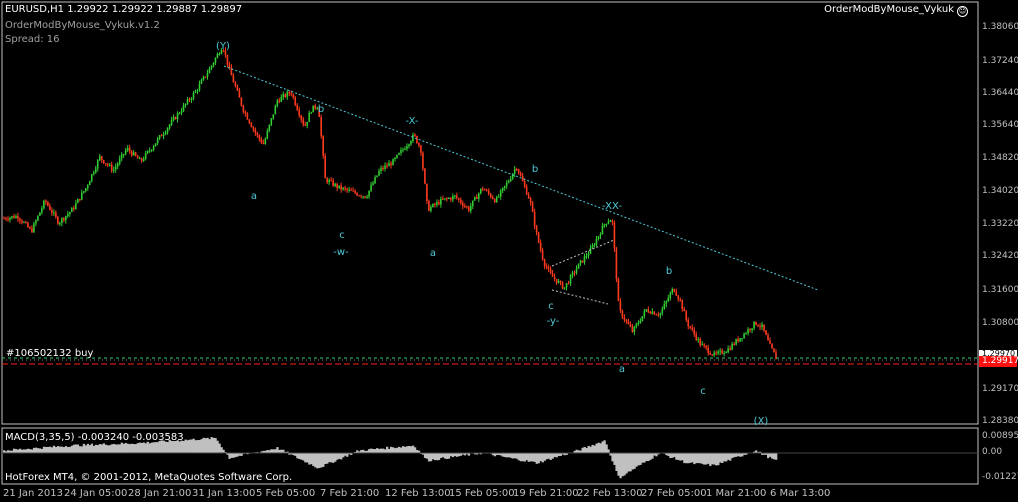 This screenshot has height=502, width=1018. I want to click on wave-label: -w-, so click(340, 252).